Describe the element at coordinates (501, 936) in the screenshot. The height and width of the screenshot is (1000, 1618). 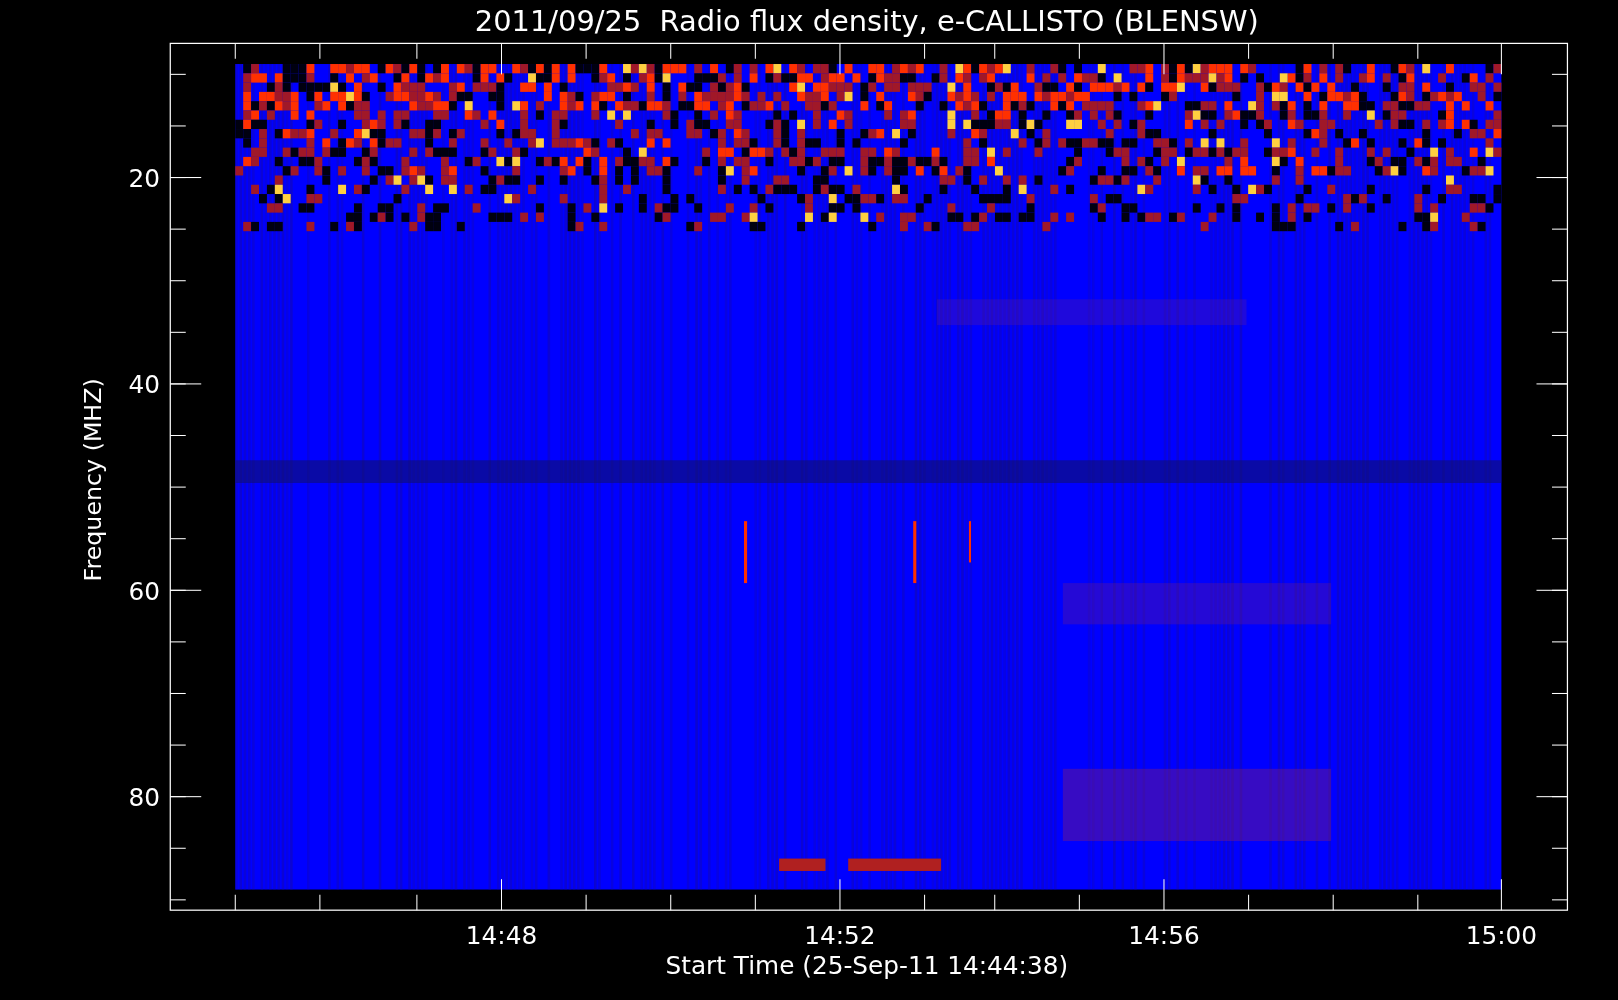
I see `x-tick-label: 14:48` at that location.